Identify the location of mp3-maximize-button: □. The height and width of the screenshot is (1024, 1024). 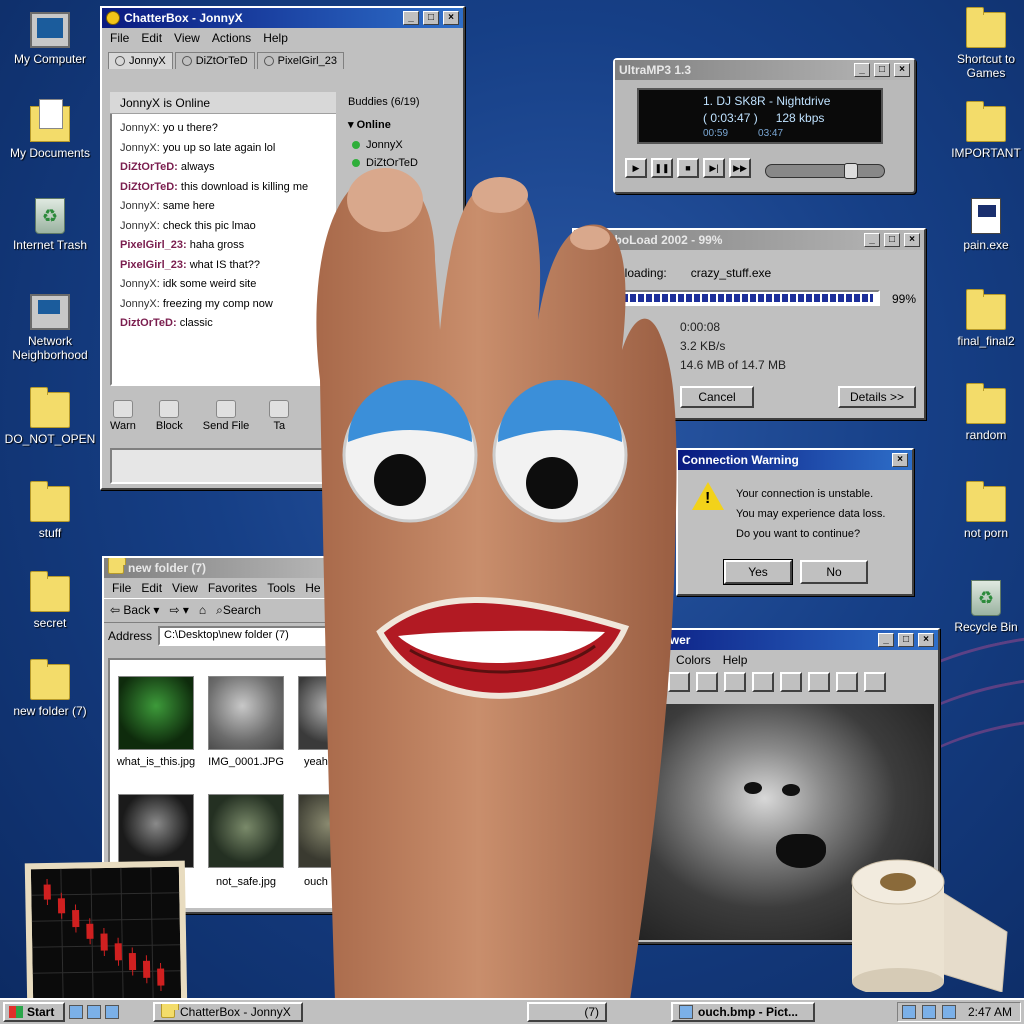
(882, 70).